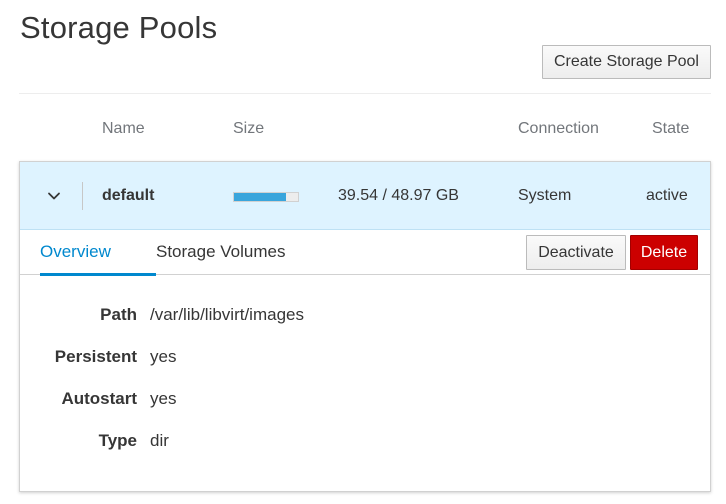 This screenshot has height=504, width=726. Describe the element at coordinates (626, 62) in the screenshot. I see `create-storage-pool-button: Create Storage Pool` at that location.